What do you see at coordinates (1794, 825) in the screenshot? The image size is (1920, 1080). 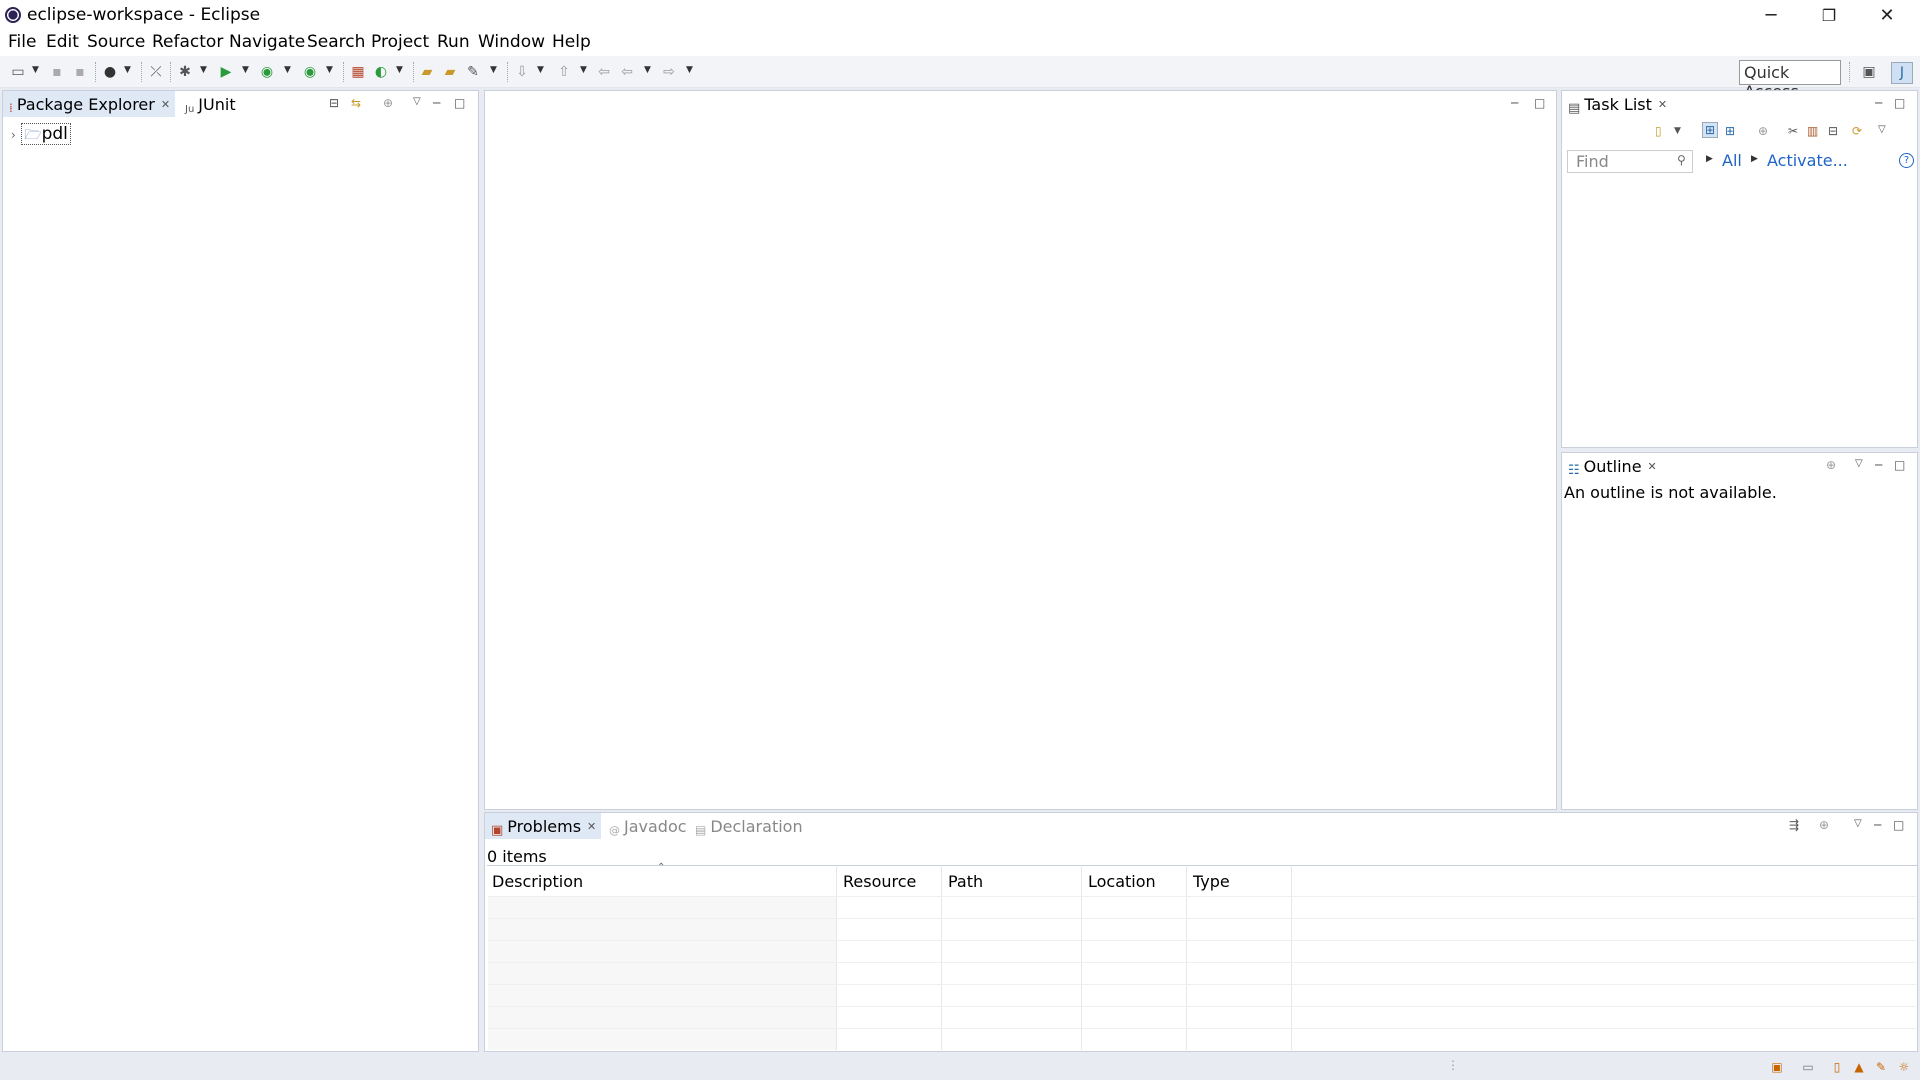 I see `filters-icon: ⇶` at bounding box center [1794, 825].